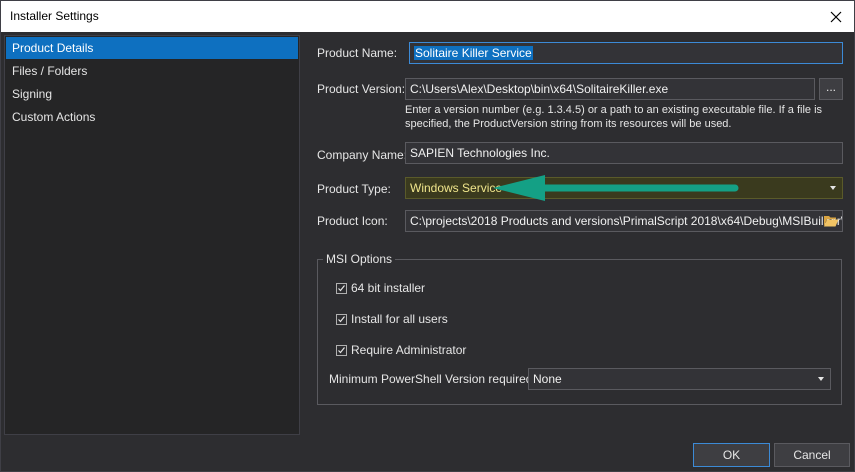 This screenshot has width=855, height=472. What do you see at coordinates (399, 319) in the screenshot?
I see `checkbox-label: Install for all users` at bounding box center [399, 319].